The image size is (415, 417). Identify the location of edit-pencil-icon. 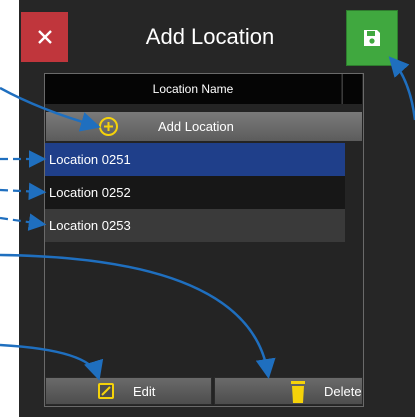
(106, 391).